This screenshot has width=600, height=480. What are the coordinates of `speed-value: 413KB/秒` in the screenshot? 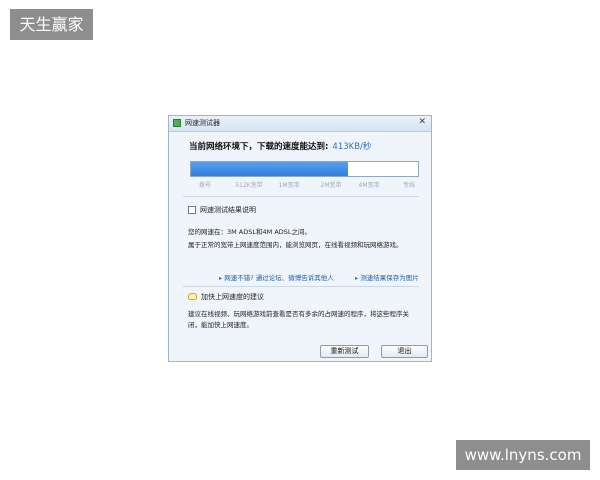 It's located at (352, 147).